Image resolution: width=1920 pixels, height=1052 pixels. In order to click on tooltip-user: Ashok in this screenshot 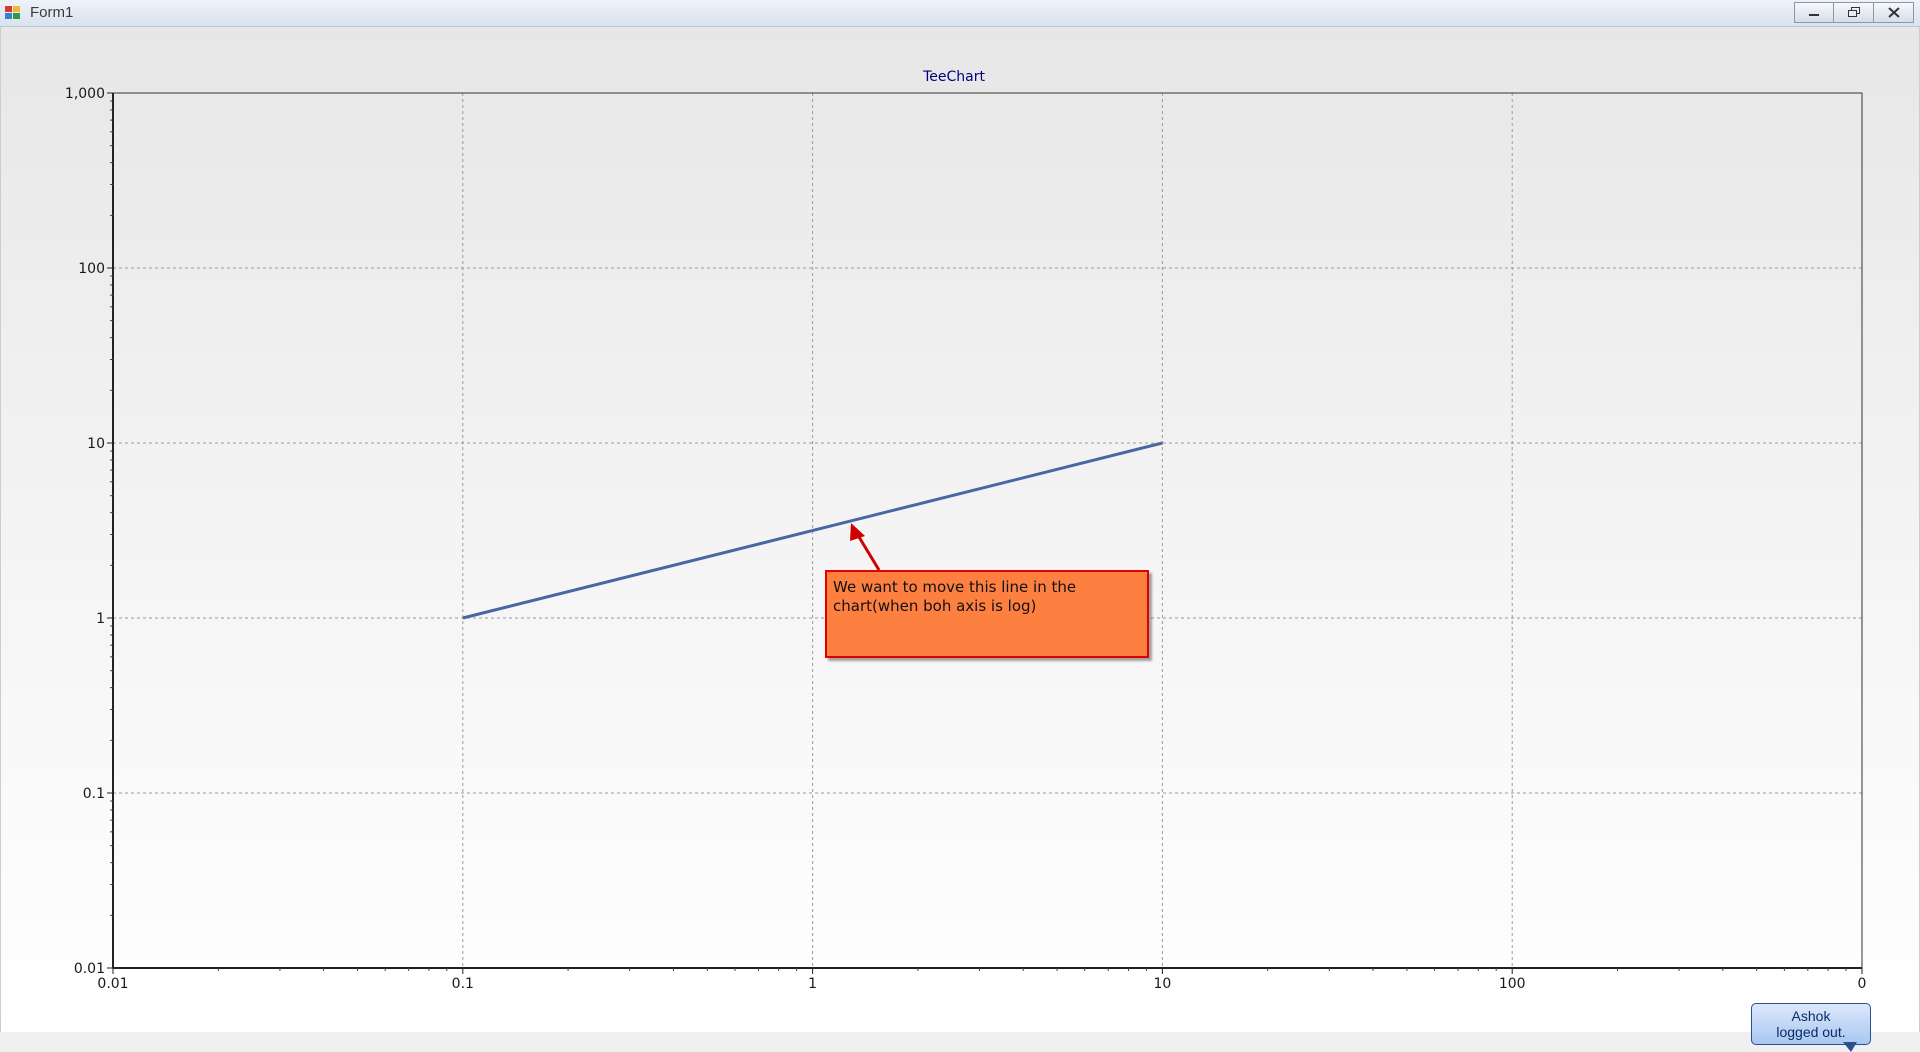, I will do `click(1811, 1016)`.